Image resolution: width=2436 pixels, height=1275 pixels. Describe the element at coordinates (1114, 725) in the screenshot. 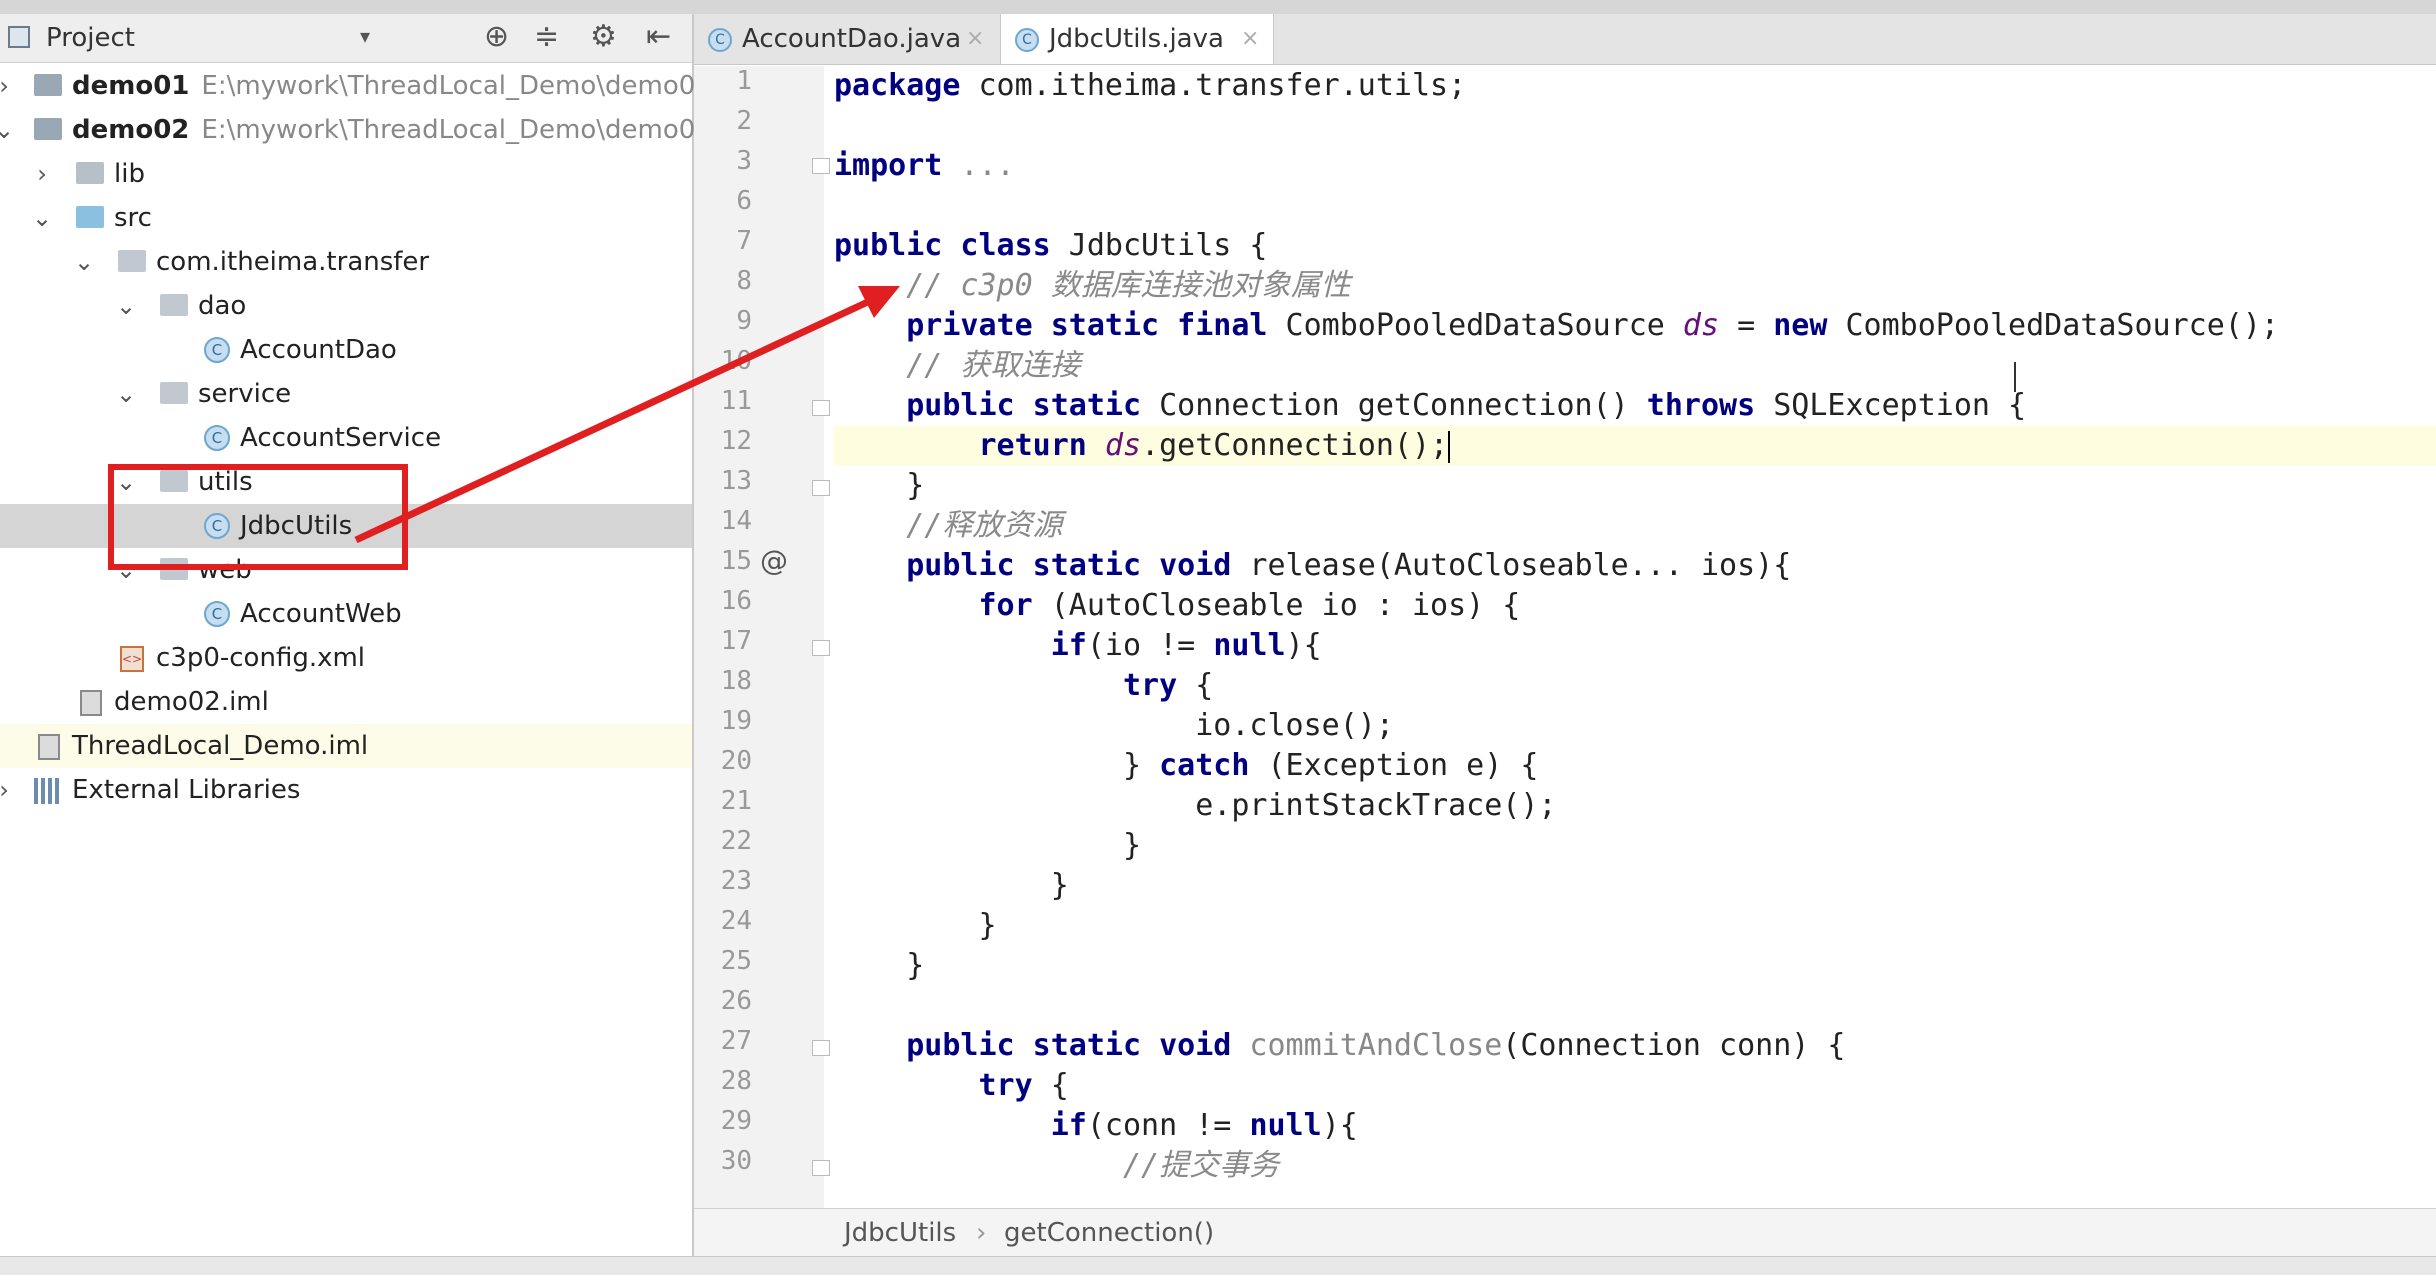

I see `code-line-19: io.close();` at that location.